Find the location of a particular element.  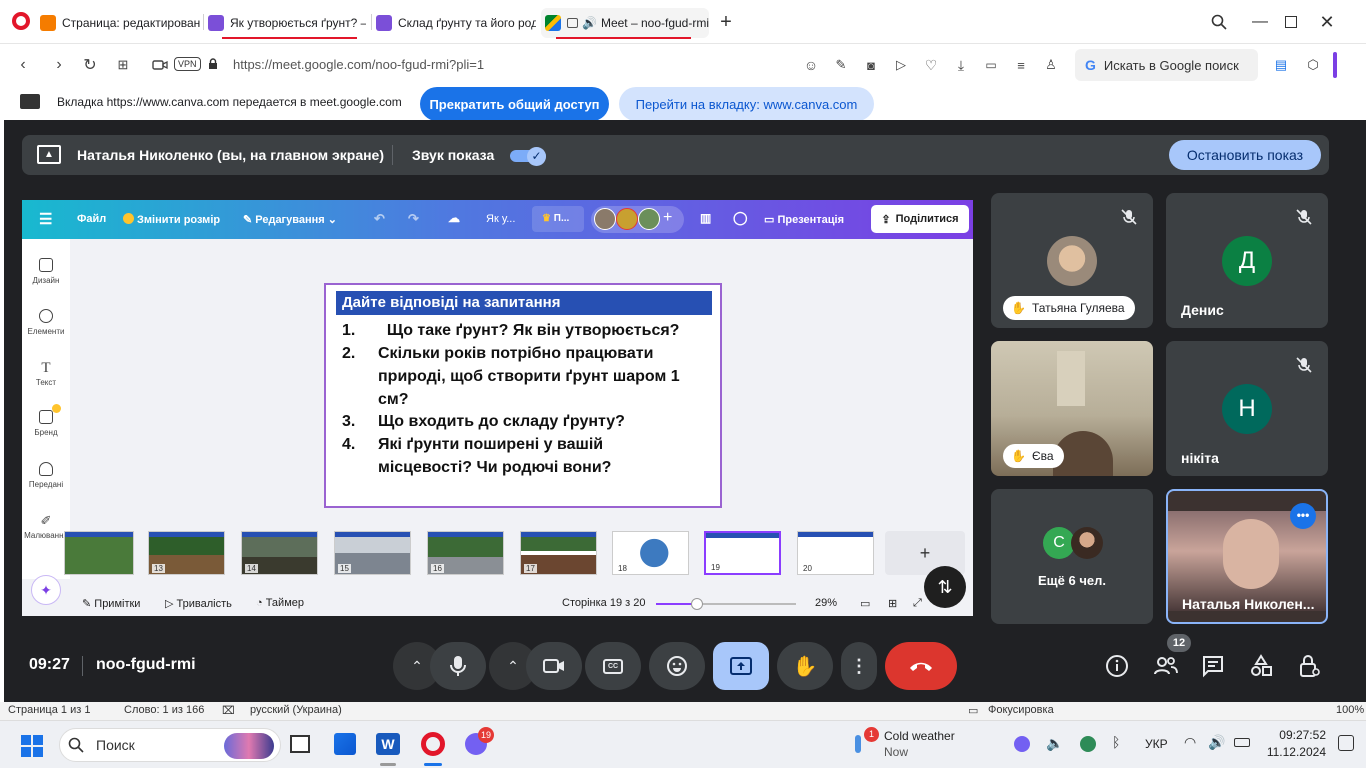

translate-icon: ▤ is located at coordinates (1281, 65).